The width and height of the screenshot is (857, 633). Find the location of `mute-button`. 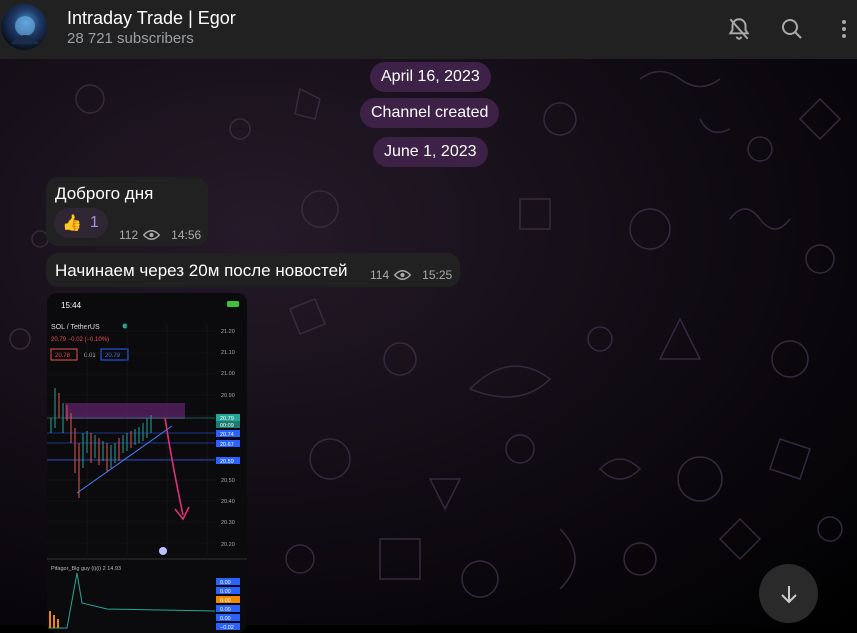

mute-button is located at coordinates (739, 29).